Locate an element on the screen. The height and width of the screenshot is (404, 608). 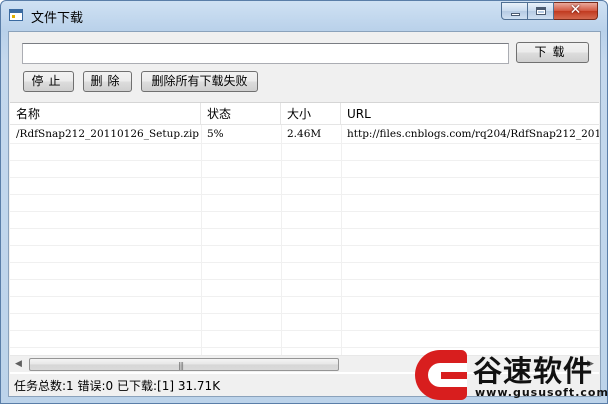
app-window-icon is located at coordinates (16, 15).